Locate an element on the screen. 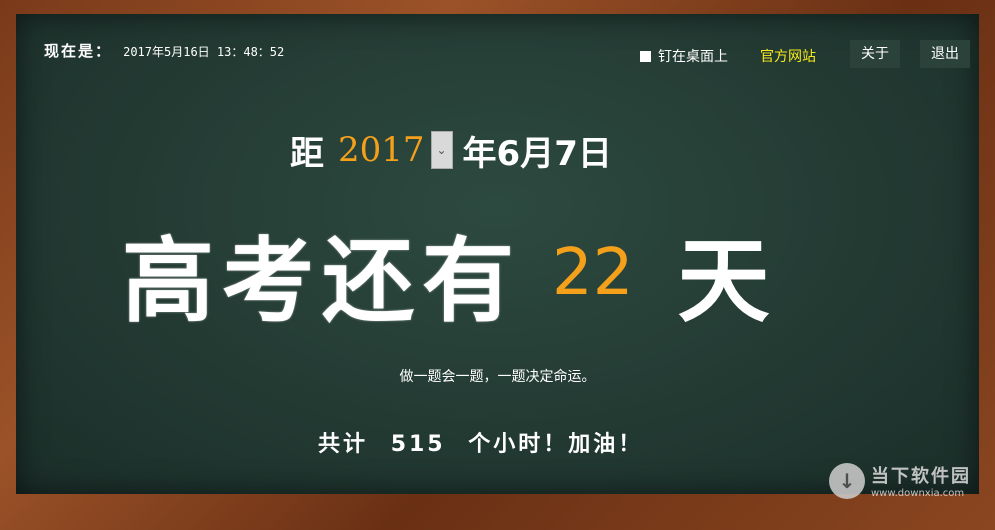  pin-to-desktop-label: 钉在桌面上 is located at coordinates (693, 57).